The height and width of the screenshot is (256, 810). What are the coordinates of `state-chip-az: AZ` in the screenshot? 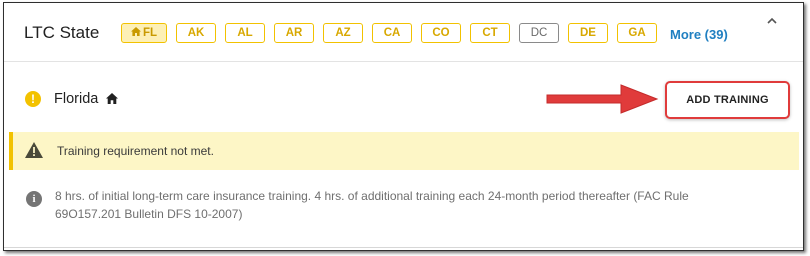 It's located at (343, 33).